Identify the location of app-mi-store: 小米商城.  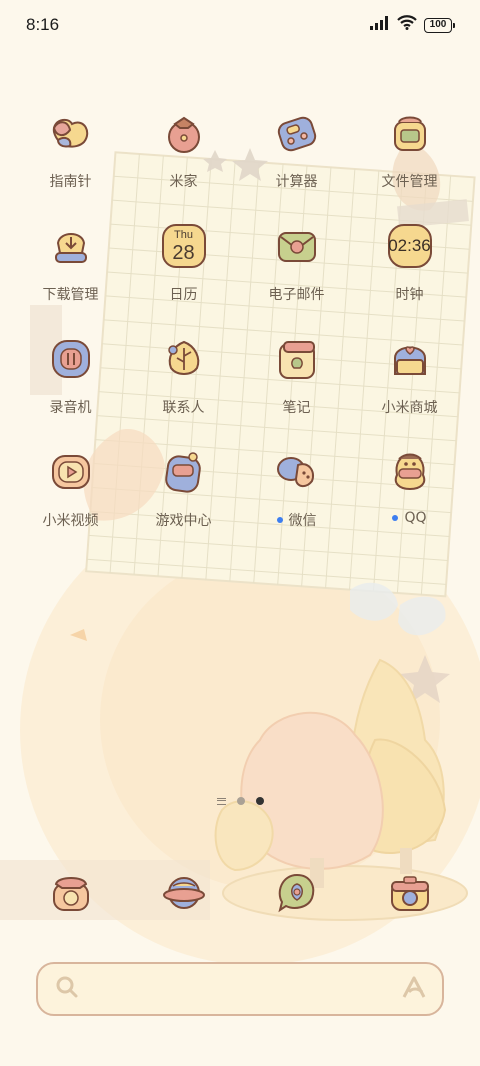
(409, 390).